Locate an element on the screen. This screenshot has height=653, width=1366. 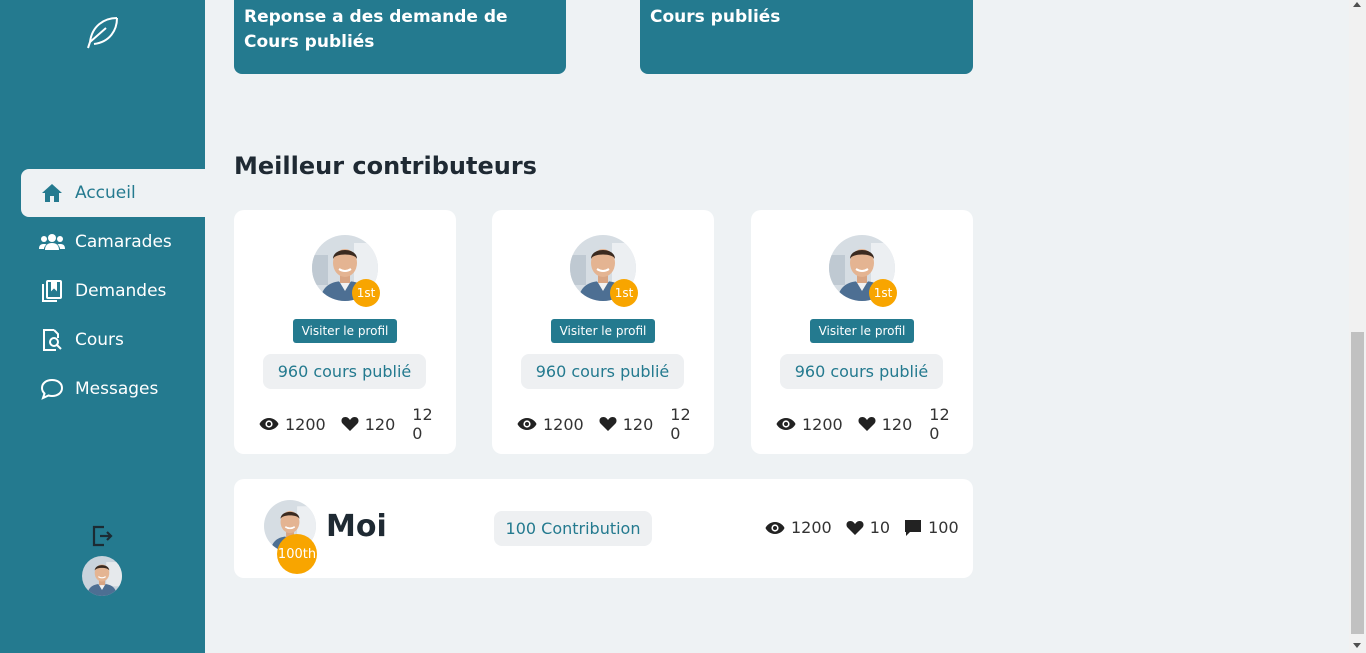
sidebar-item-accueil: Accueil is located at coordinates (113, 193).